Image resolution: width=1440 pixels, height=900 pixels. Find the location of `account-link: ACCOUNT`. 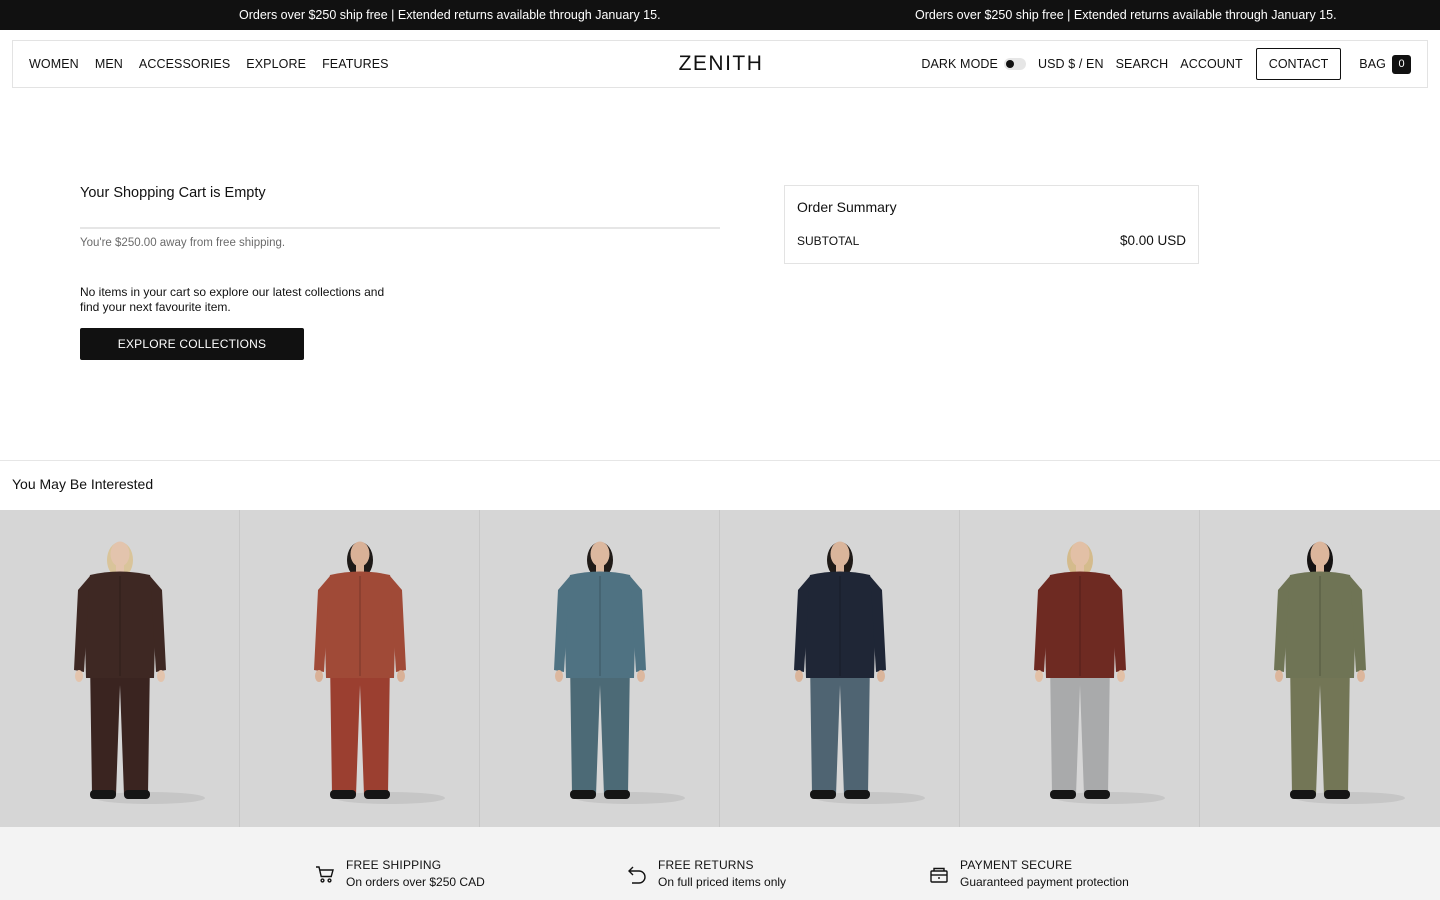

account-link: ACCOUNT is located at coordinates (1211, 64).